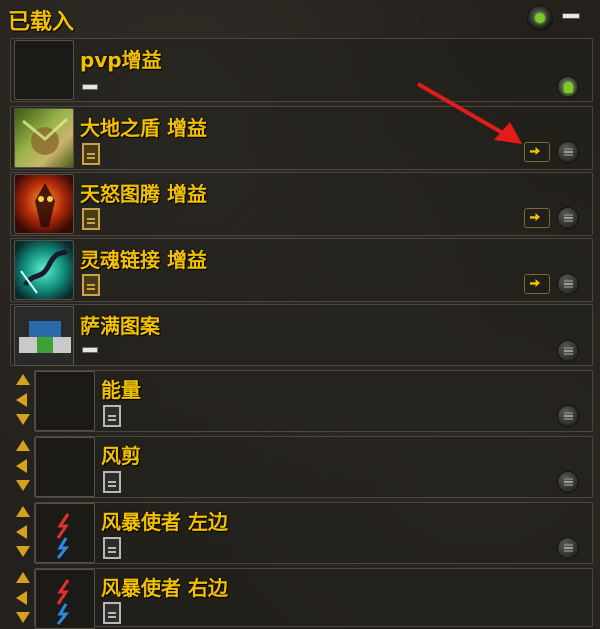  I want to click on annotation-arrow-icon, so click(469, 113).